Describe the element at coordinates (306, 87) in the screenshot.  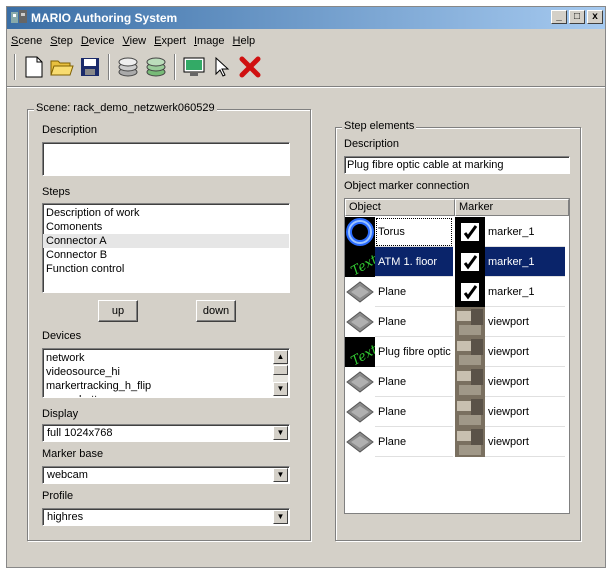
I see `toolbar-divider` at that location.